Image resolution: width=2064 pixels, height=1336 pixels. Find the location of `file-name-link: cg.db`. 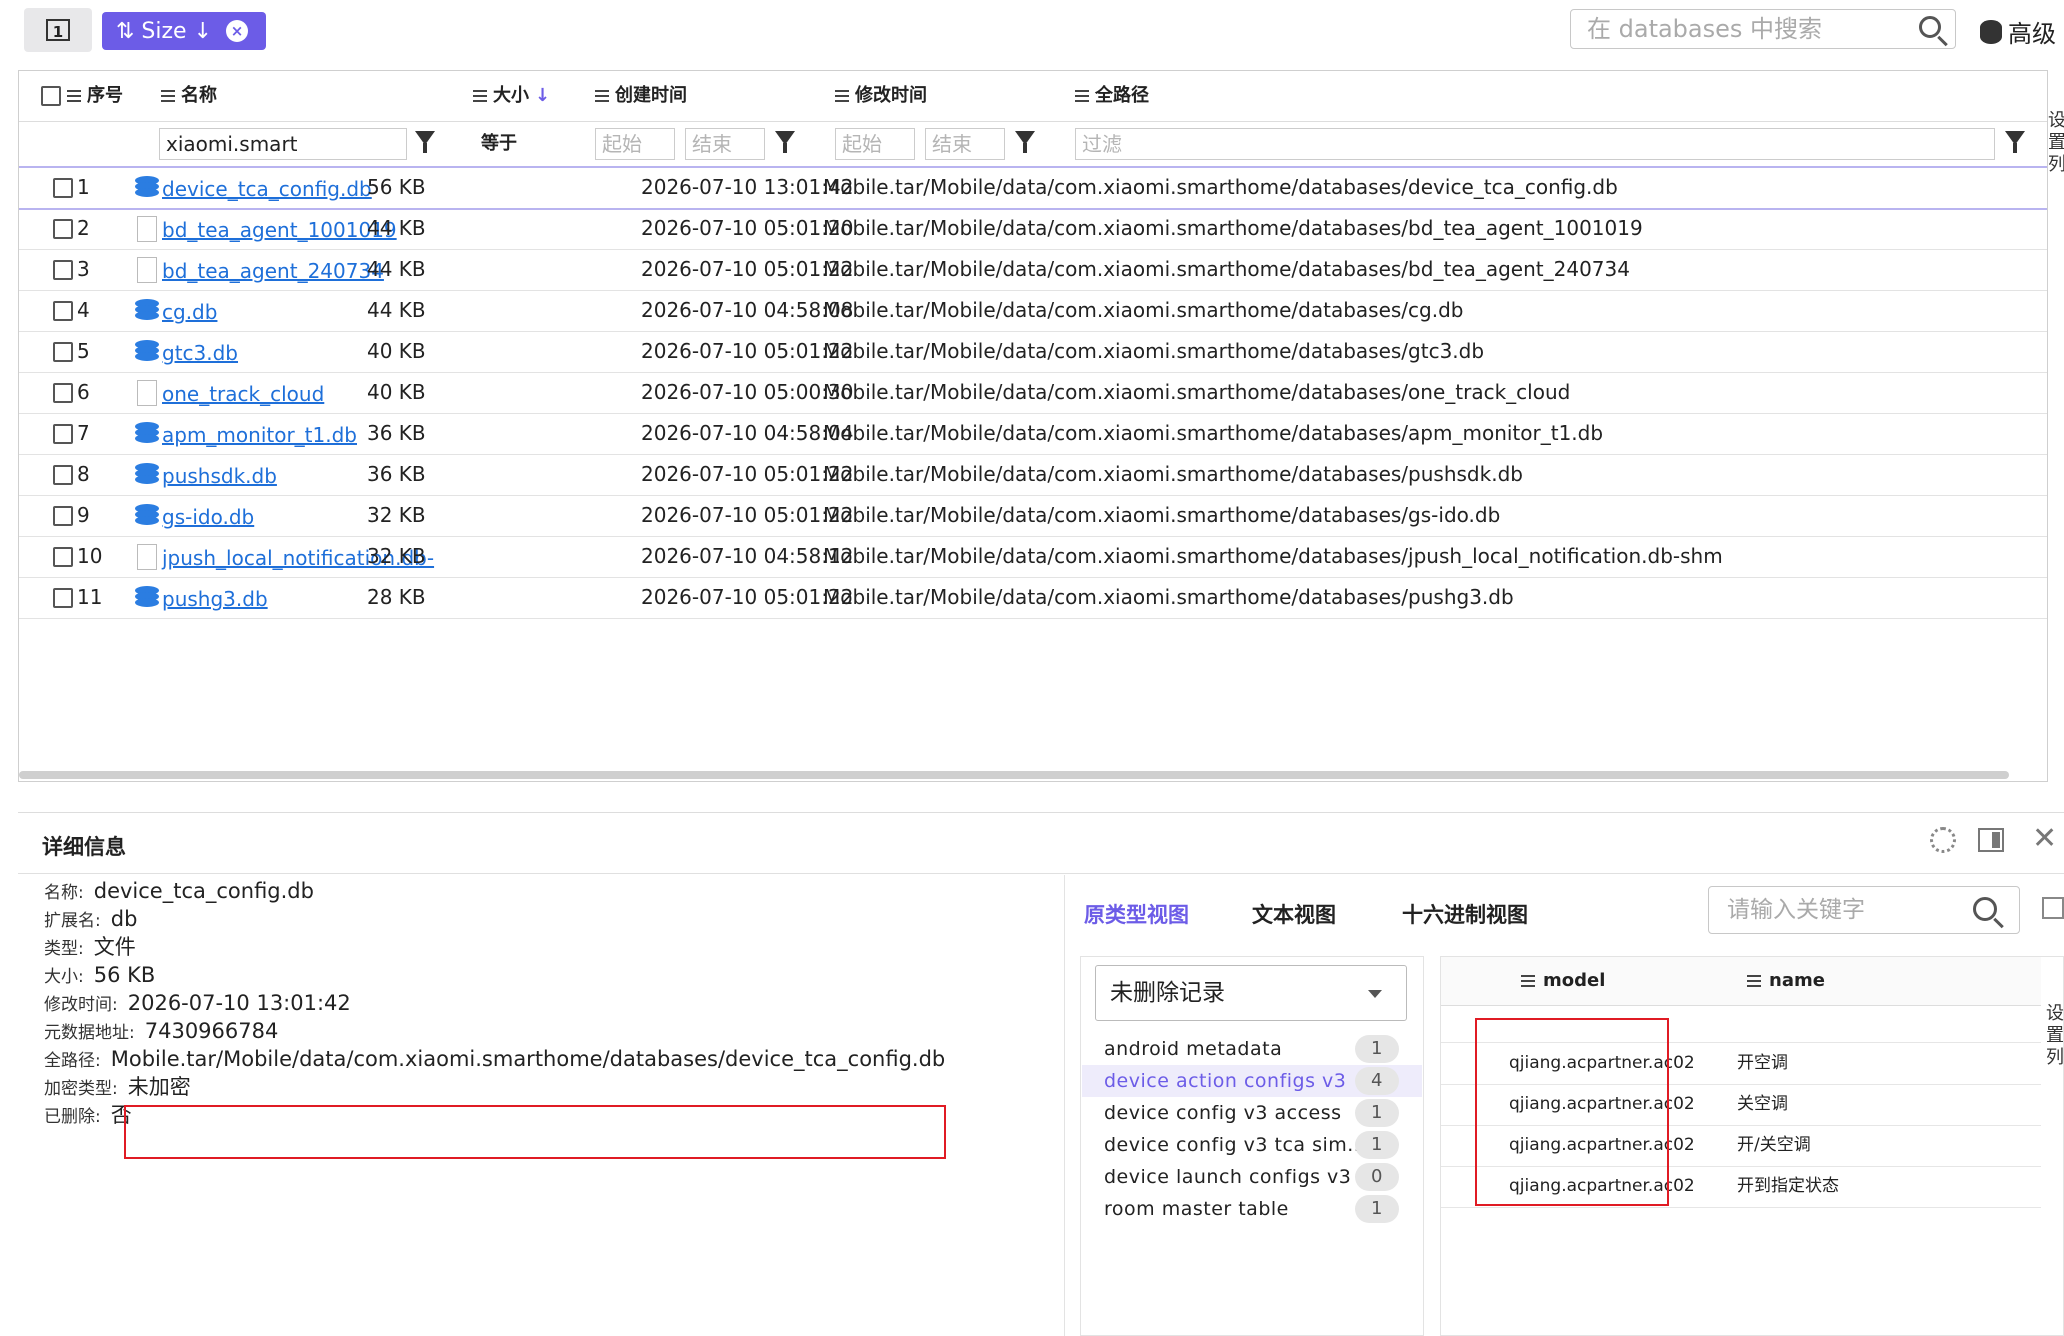

file-name-link: cg.db is located at coordinates (189, 310).